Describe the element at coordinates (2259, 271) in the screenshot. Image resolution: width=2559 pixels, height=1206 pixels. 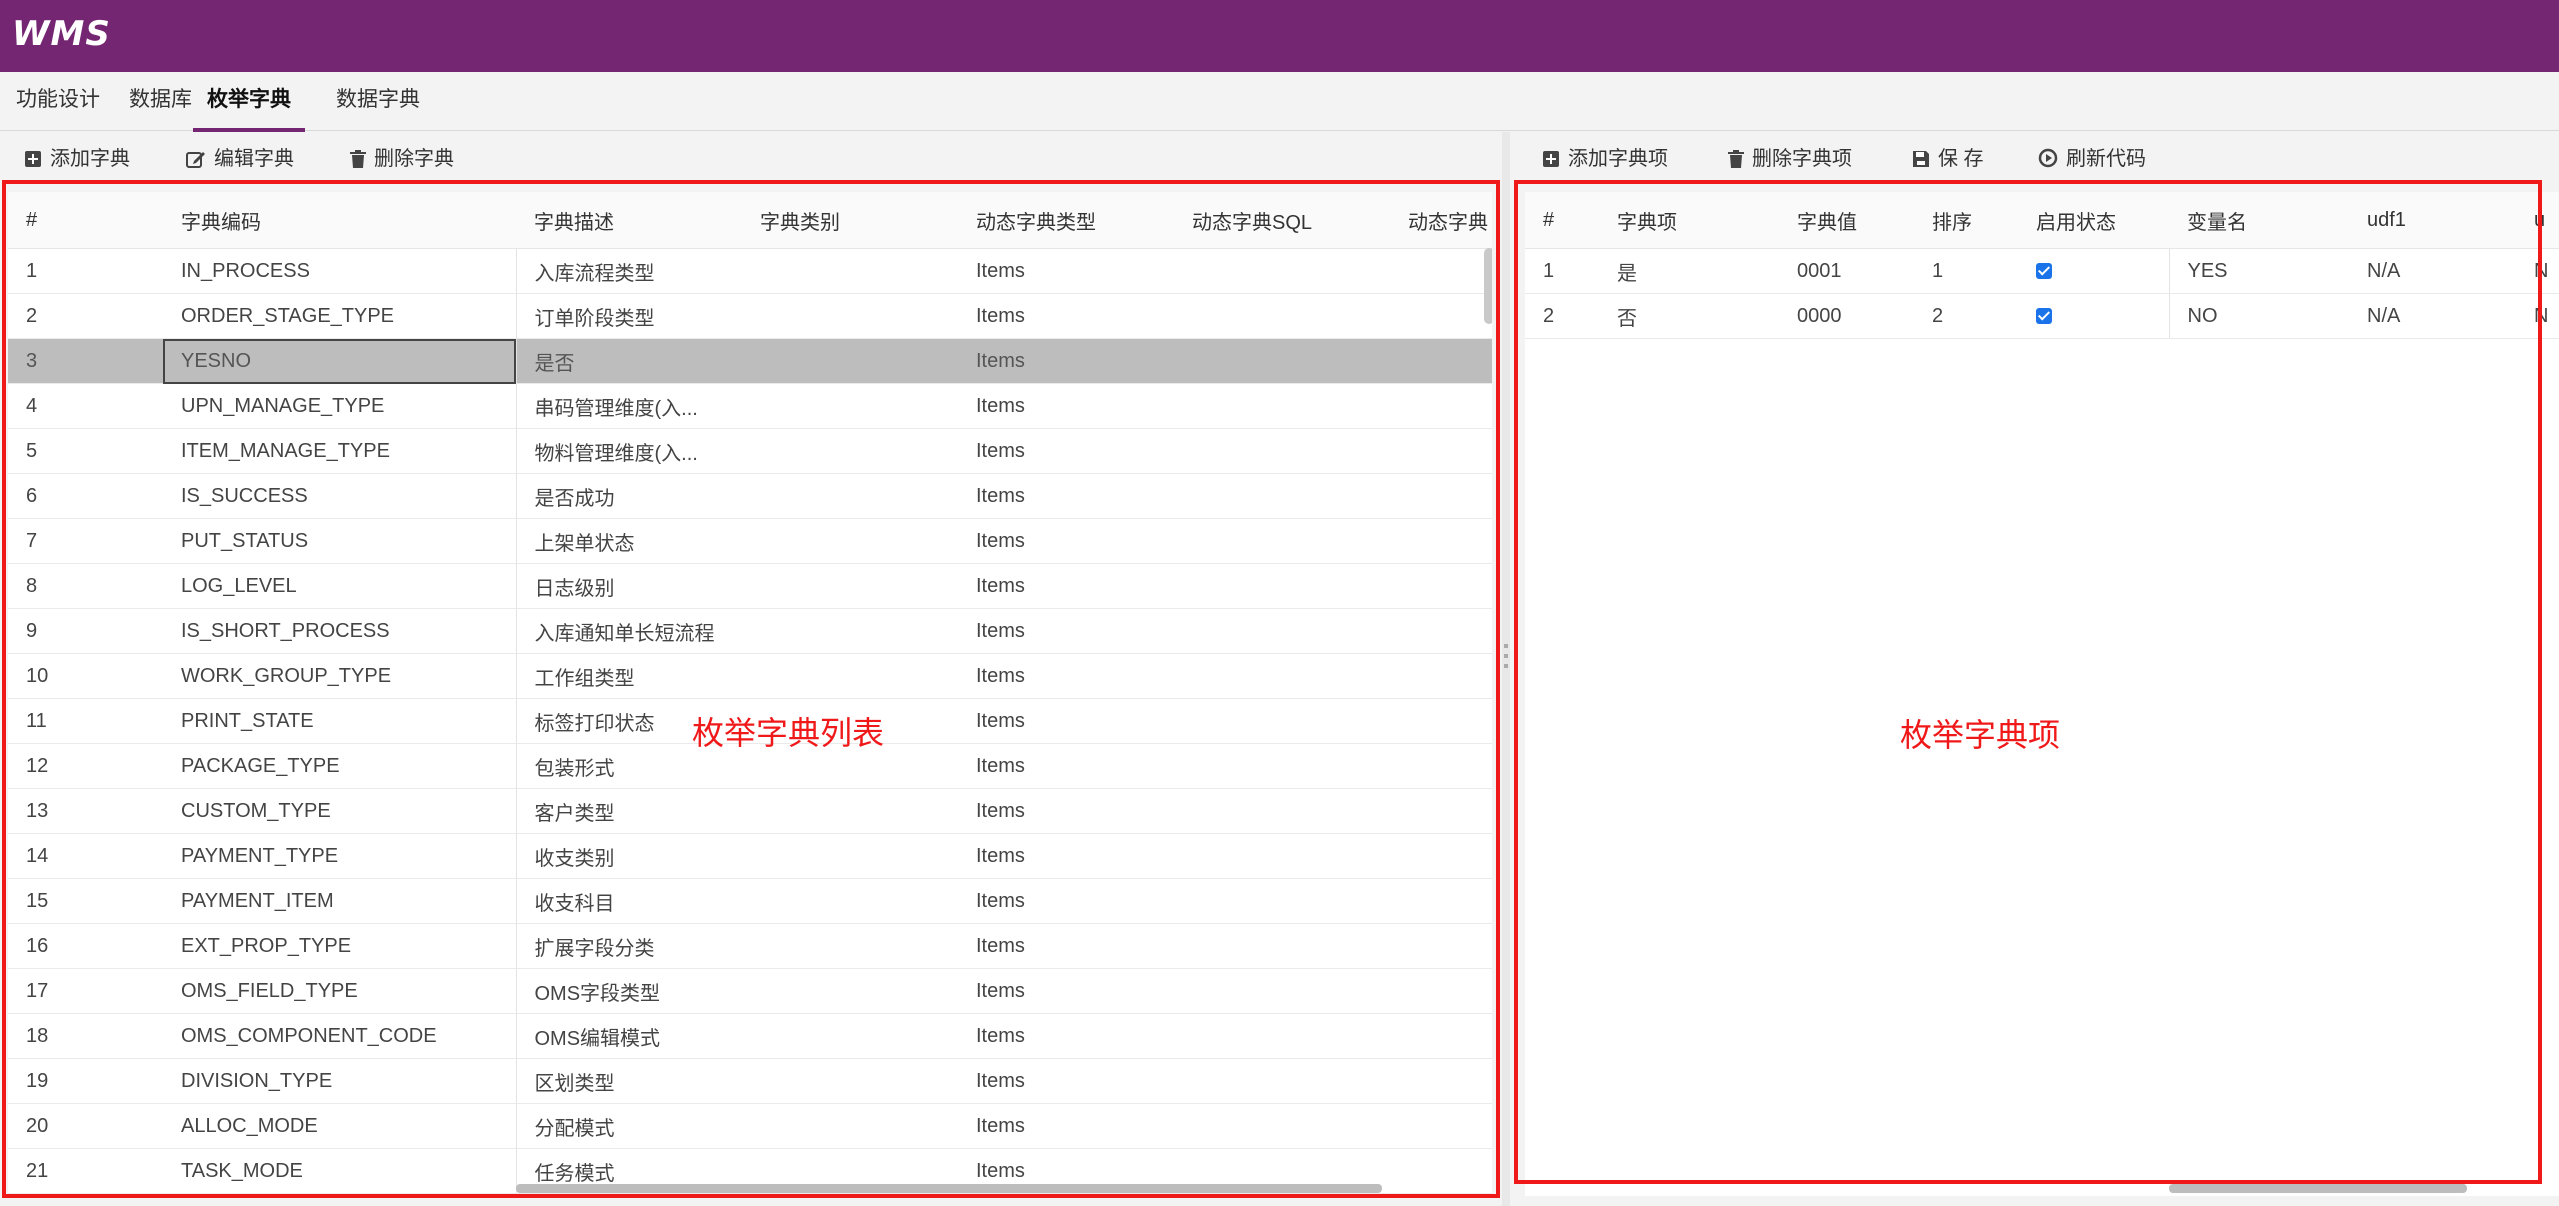
I see `table-cell: YES` at that location.